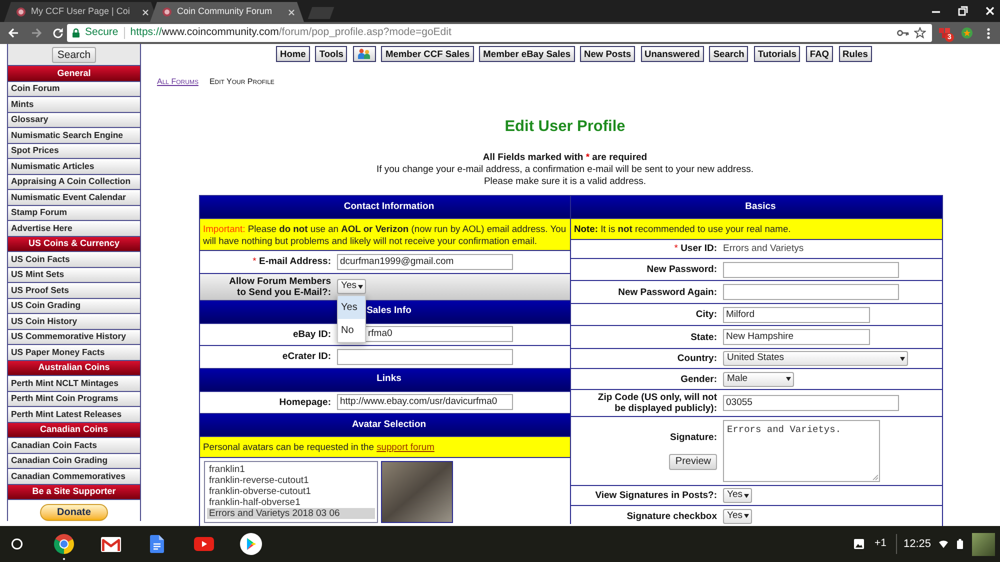 The width and height of the screenshot is (1000, 562). I want to click on sidebar-link: Stamp Forum, so click(74, 213).